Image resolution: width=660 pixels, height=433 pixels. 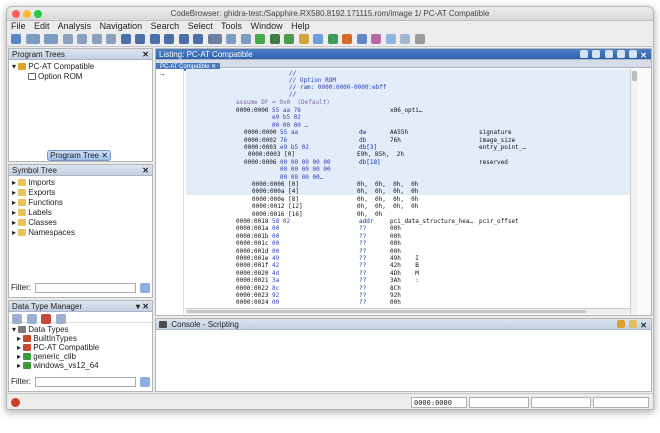 What do you see at coordinates (111, 39) in the screenshot?
I see `navigate-undefined-icon` at bounding box center [111, 39].